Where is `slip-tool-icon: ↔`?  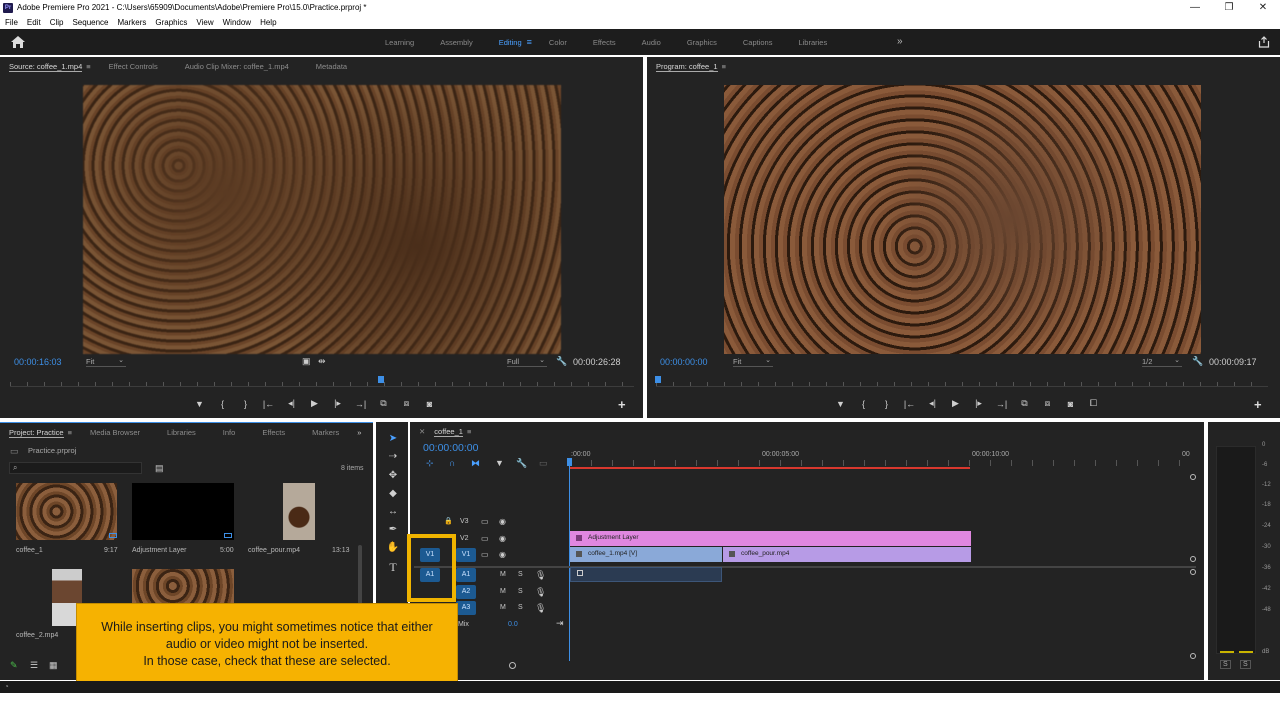
slip-tool-icon: ↔ is located at coordinates (393, 511).